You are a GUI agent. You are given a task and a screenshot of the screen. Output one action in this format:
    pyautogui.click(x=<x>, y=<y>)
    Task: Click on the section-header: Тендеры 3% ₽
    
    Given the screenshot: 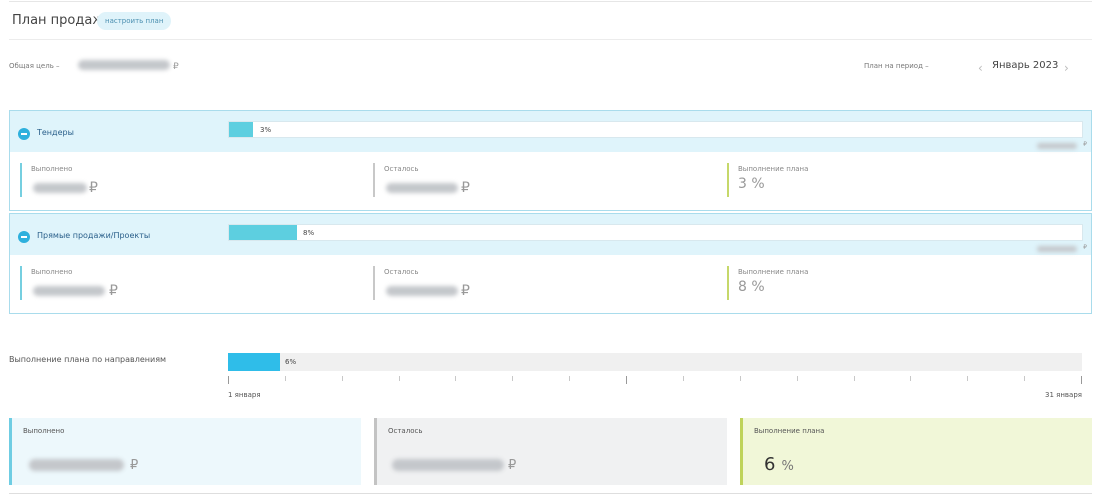 What is the action you would take?
    pyautogui.click(x=550, y=131)
    